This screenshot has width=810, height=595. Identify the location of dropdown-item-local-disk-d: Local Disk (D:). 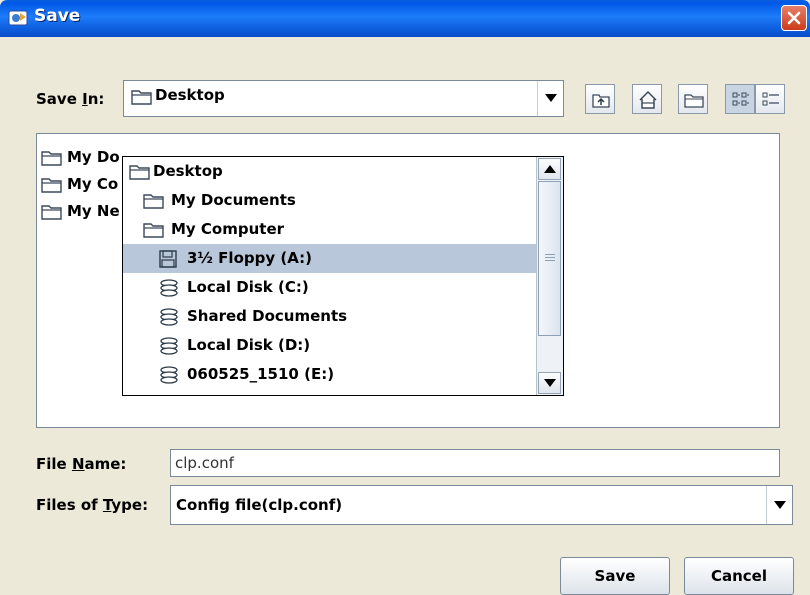
(330, 345).